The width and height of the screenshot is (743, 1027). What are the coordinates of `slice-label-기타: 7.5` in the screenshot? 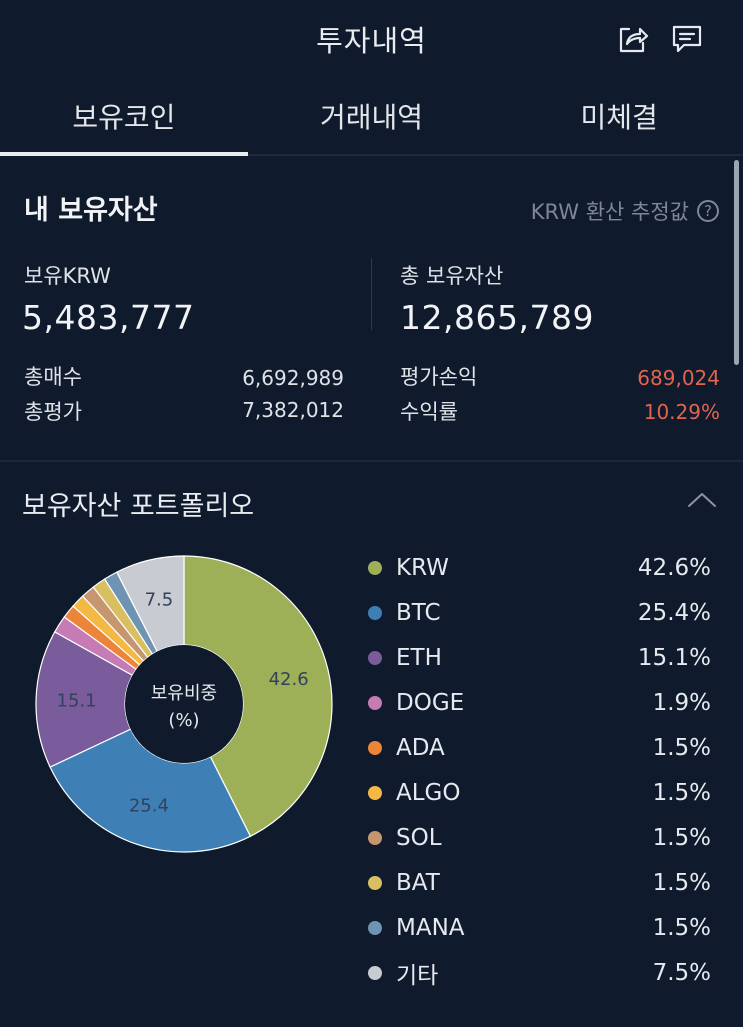 It's located at (159, 599).